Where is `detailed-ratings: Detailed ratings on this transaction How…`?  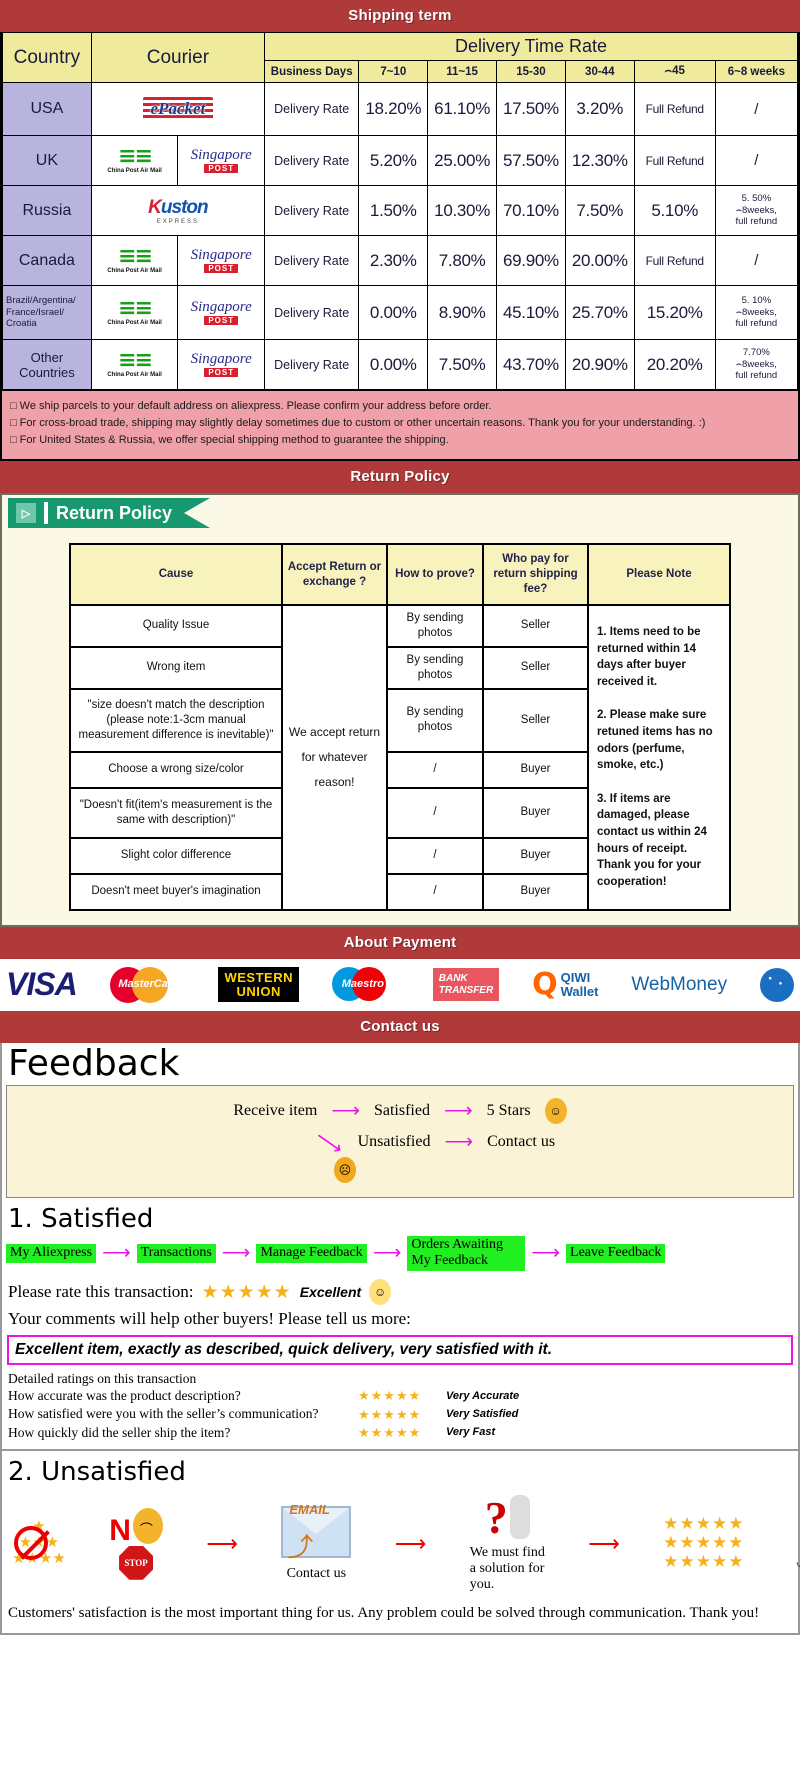
detailed-ratings: Detailed ratings on this transaction How… is located at coordinates (400, 1403).